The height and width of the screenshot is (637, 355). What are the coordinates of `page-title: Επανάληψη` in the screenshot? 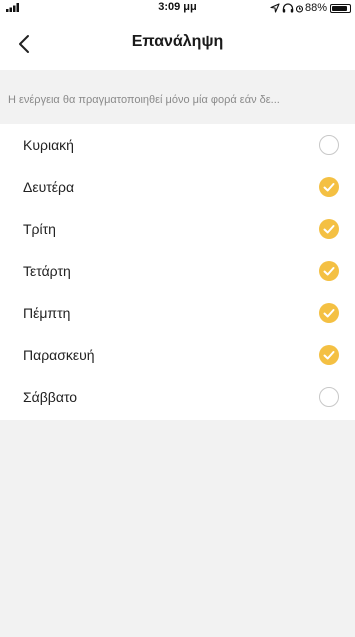 It's located at (177, 41).